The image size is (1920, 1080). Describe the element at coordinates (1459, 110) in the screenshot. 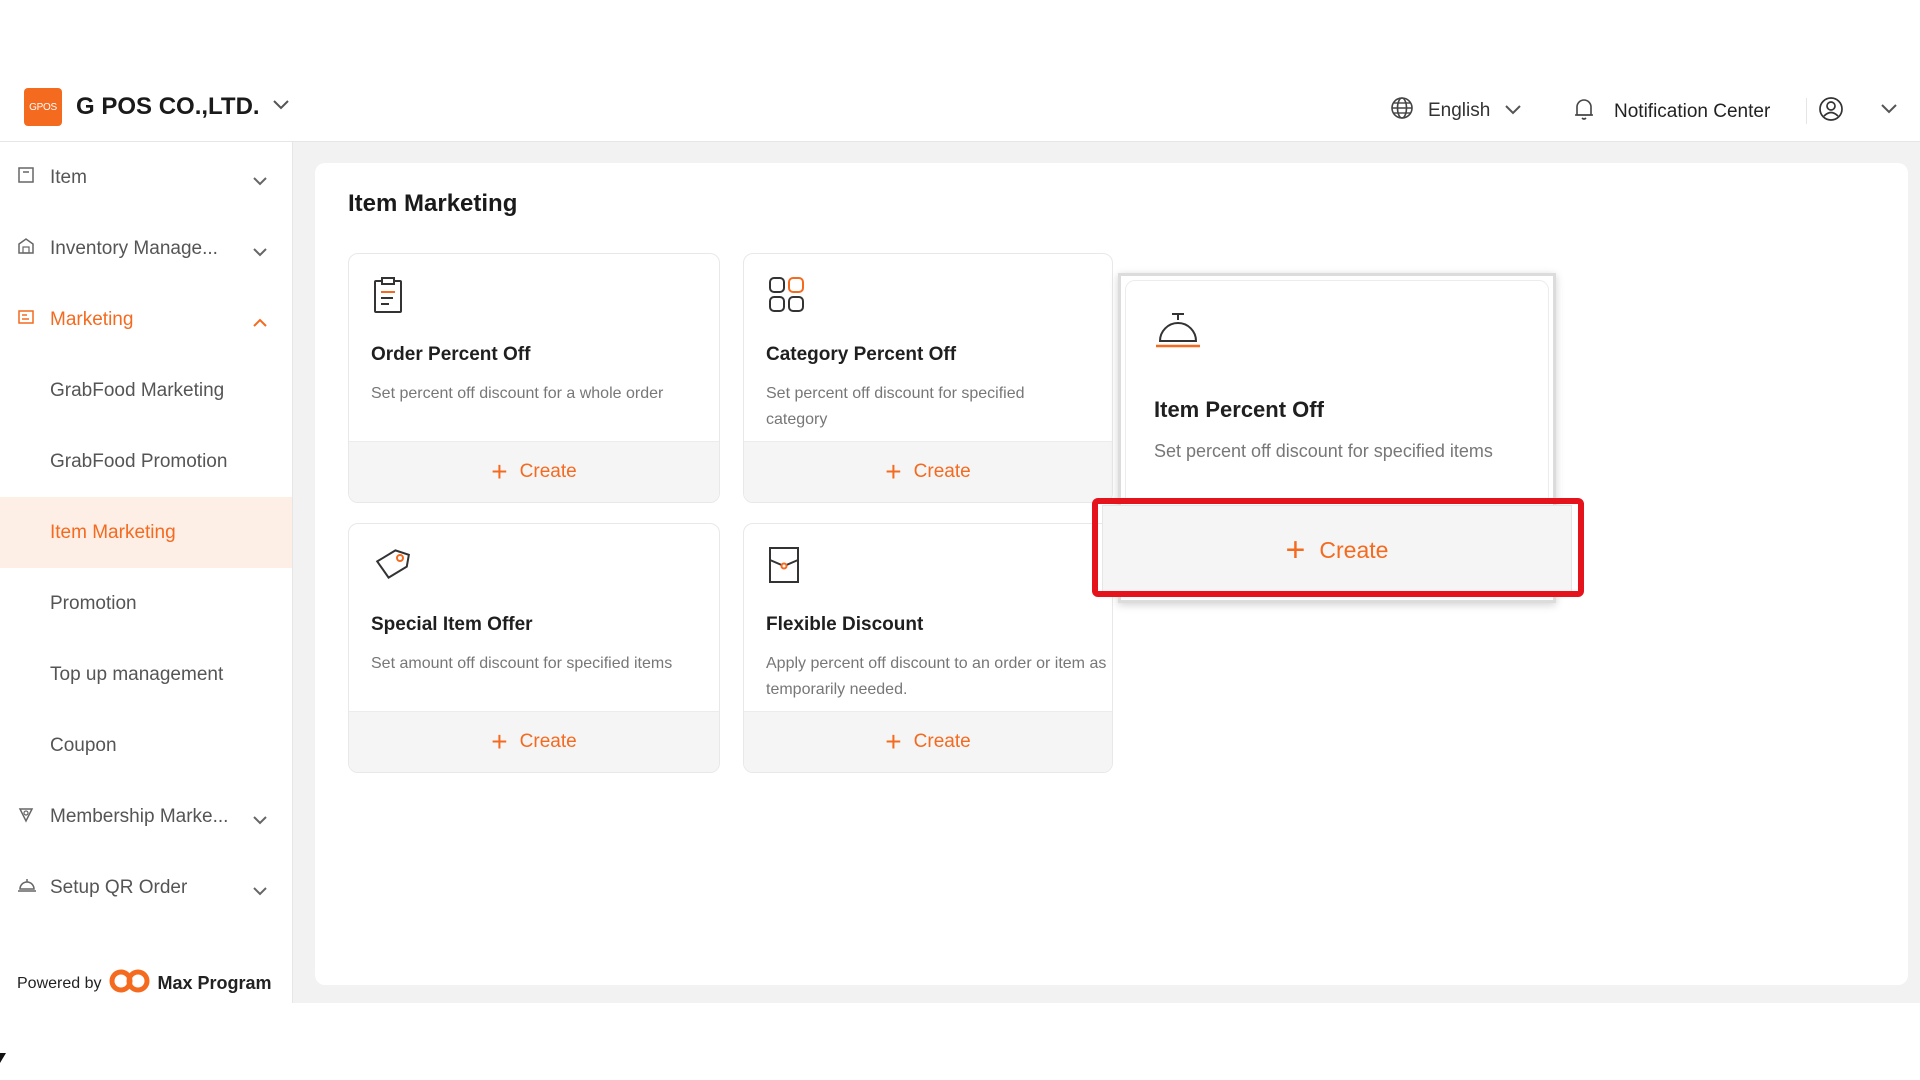

I see `language-label: English` at that location.